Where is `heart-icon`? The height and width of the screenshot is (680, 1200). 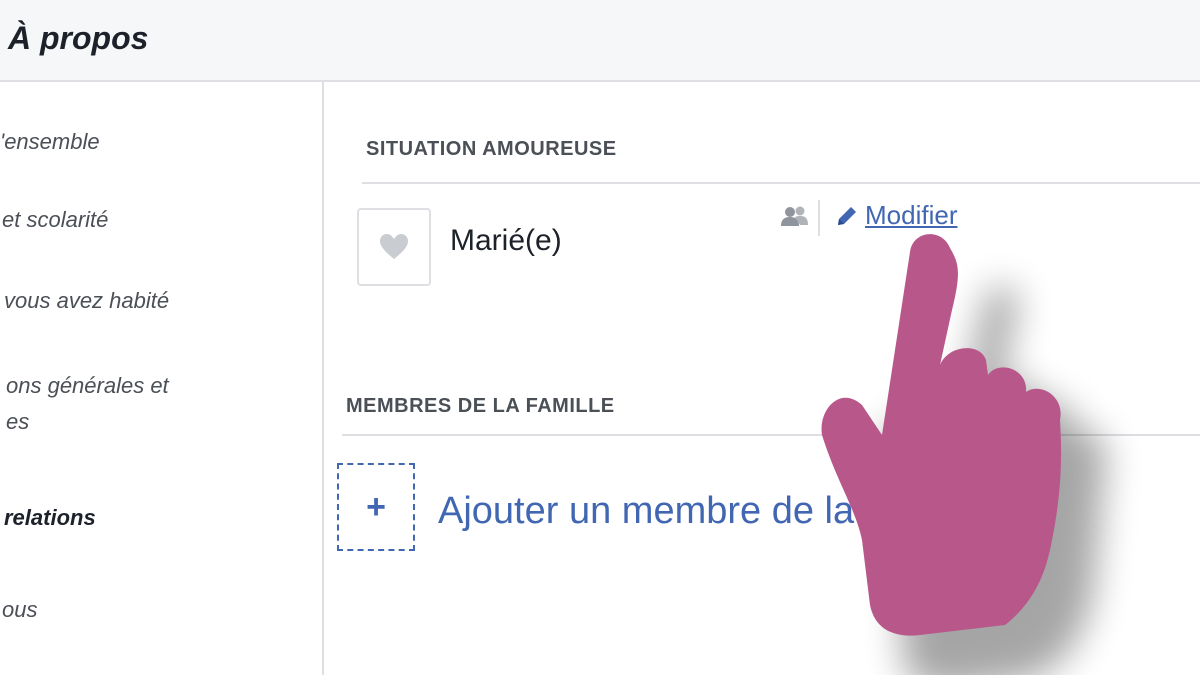 heart-icon is located at coordinates (394, 246).